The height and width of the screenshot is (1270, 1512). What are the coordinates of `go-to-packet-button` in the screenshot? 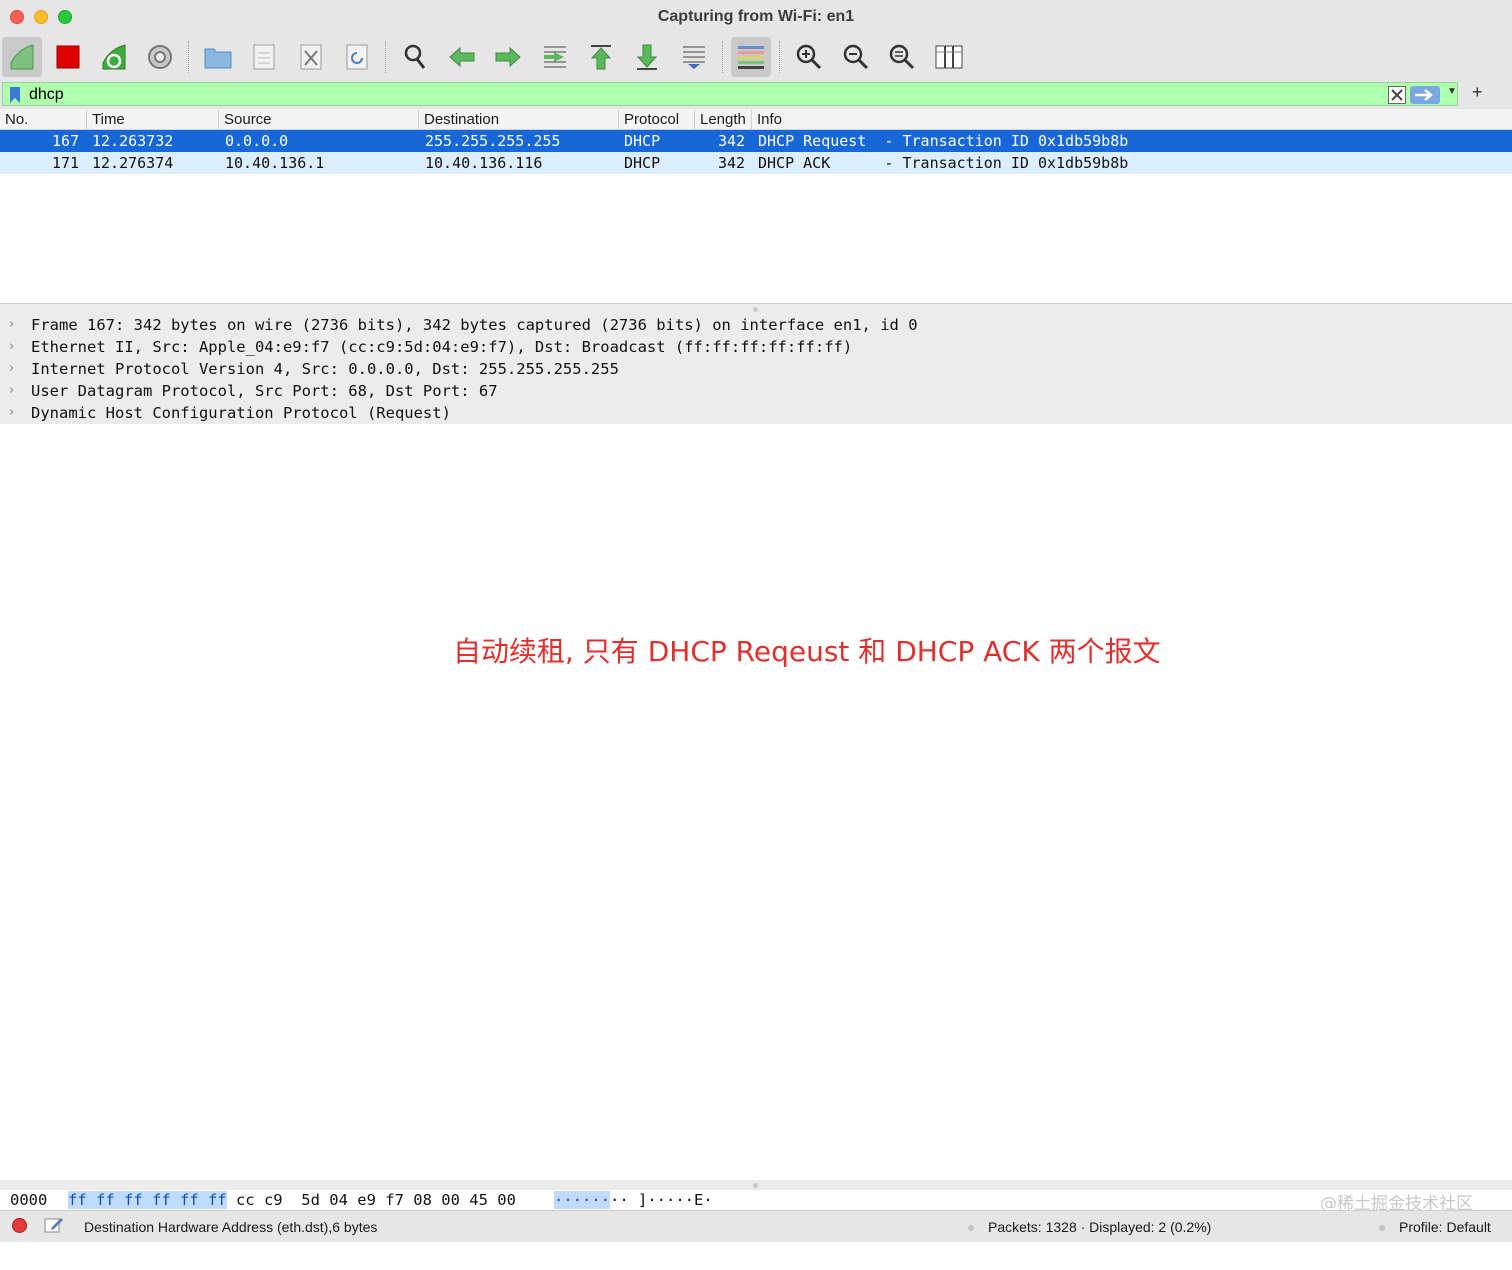 It's located at (555, 57).